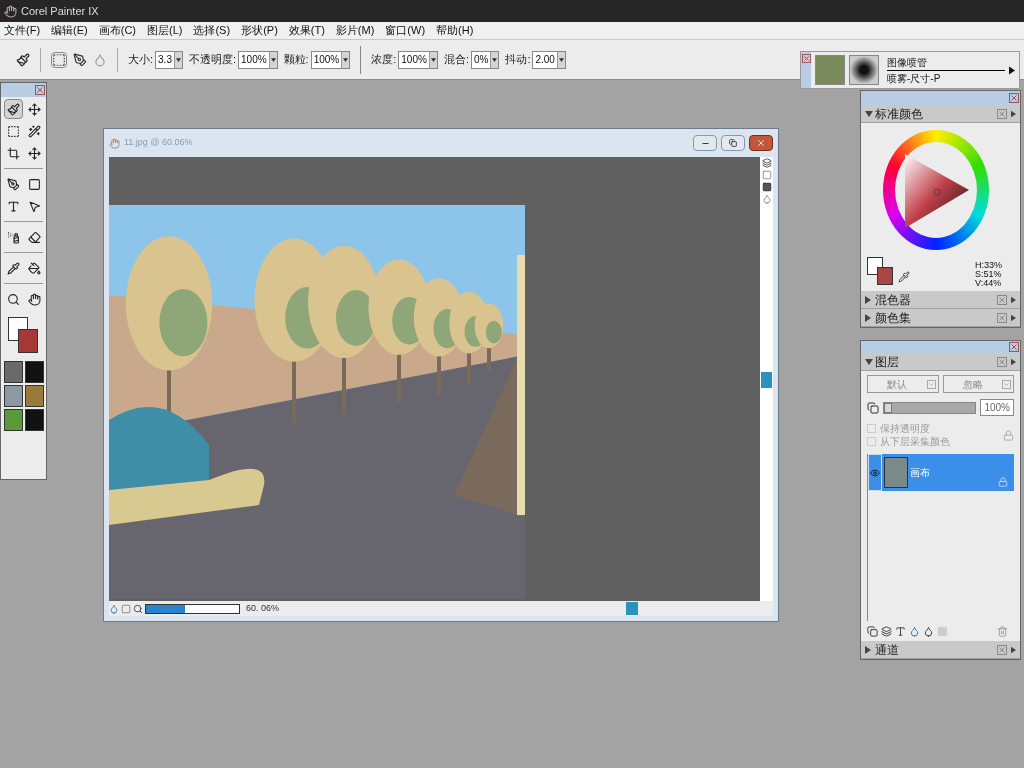  I want to click on color-reading: H:33%, so click(988, 265).